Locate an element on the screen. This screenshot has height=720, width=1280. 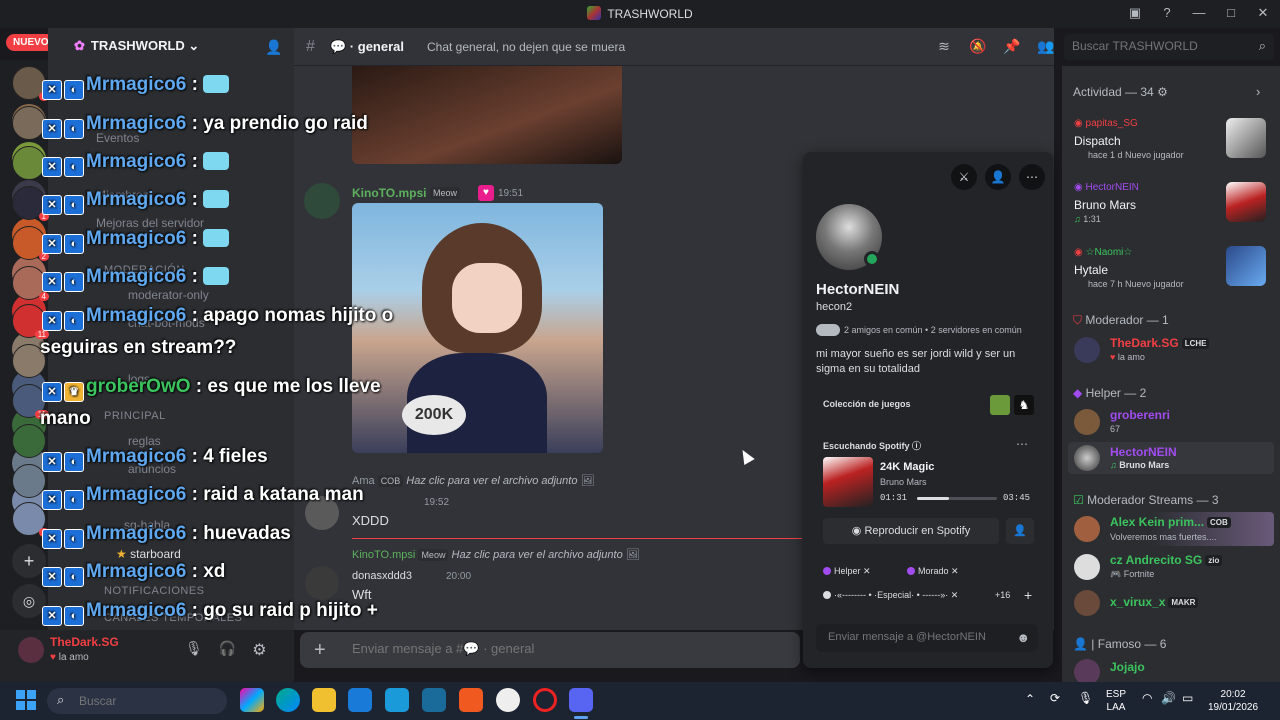
minecraft-icon is located at coordinates (1000, 405).